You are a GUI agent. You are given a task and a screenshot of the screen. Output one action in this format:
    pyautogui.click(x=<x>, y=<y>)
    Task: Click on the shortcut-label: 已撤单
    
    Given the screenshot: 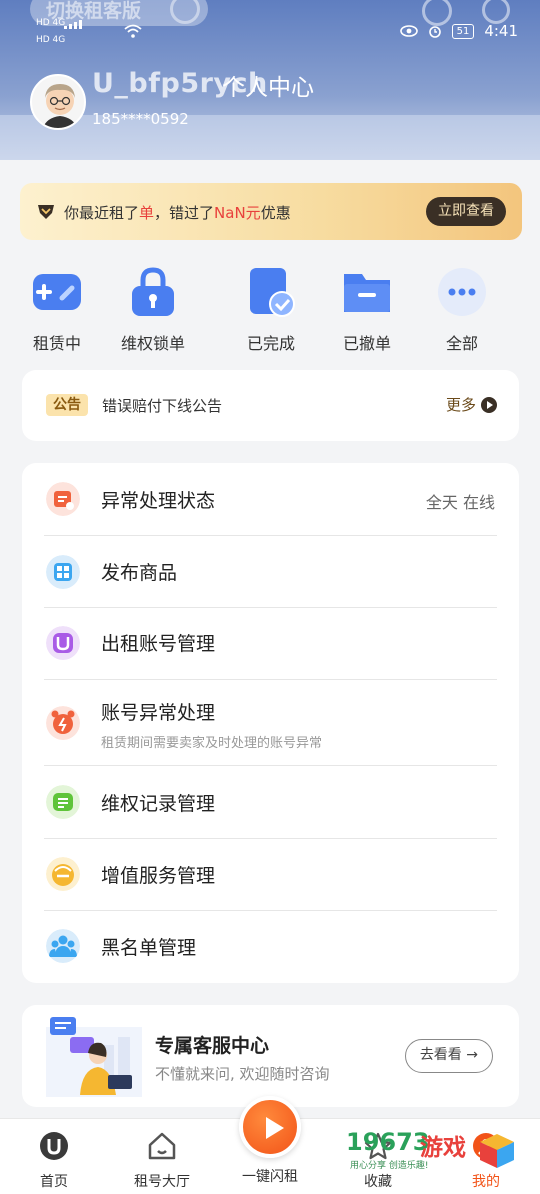 What is the action you would take?
    pyautogui.click(x=366, y=343)
    